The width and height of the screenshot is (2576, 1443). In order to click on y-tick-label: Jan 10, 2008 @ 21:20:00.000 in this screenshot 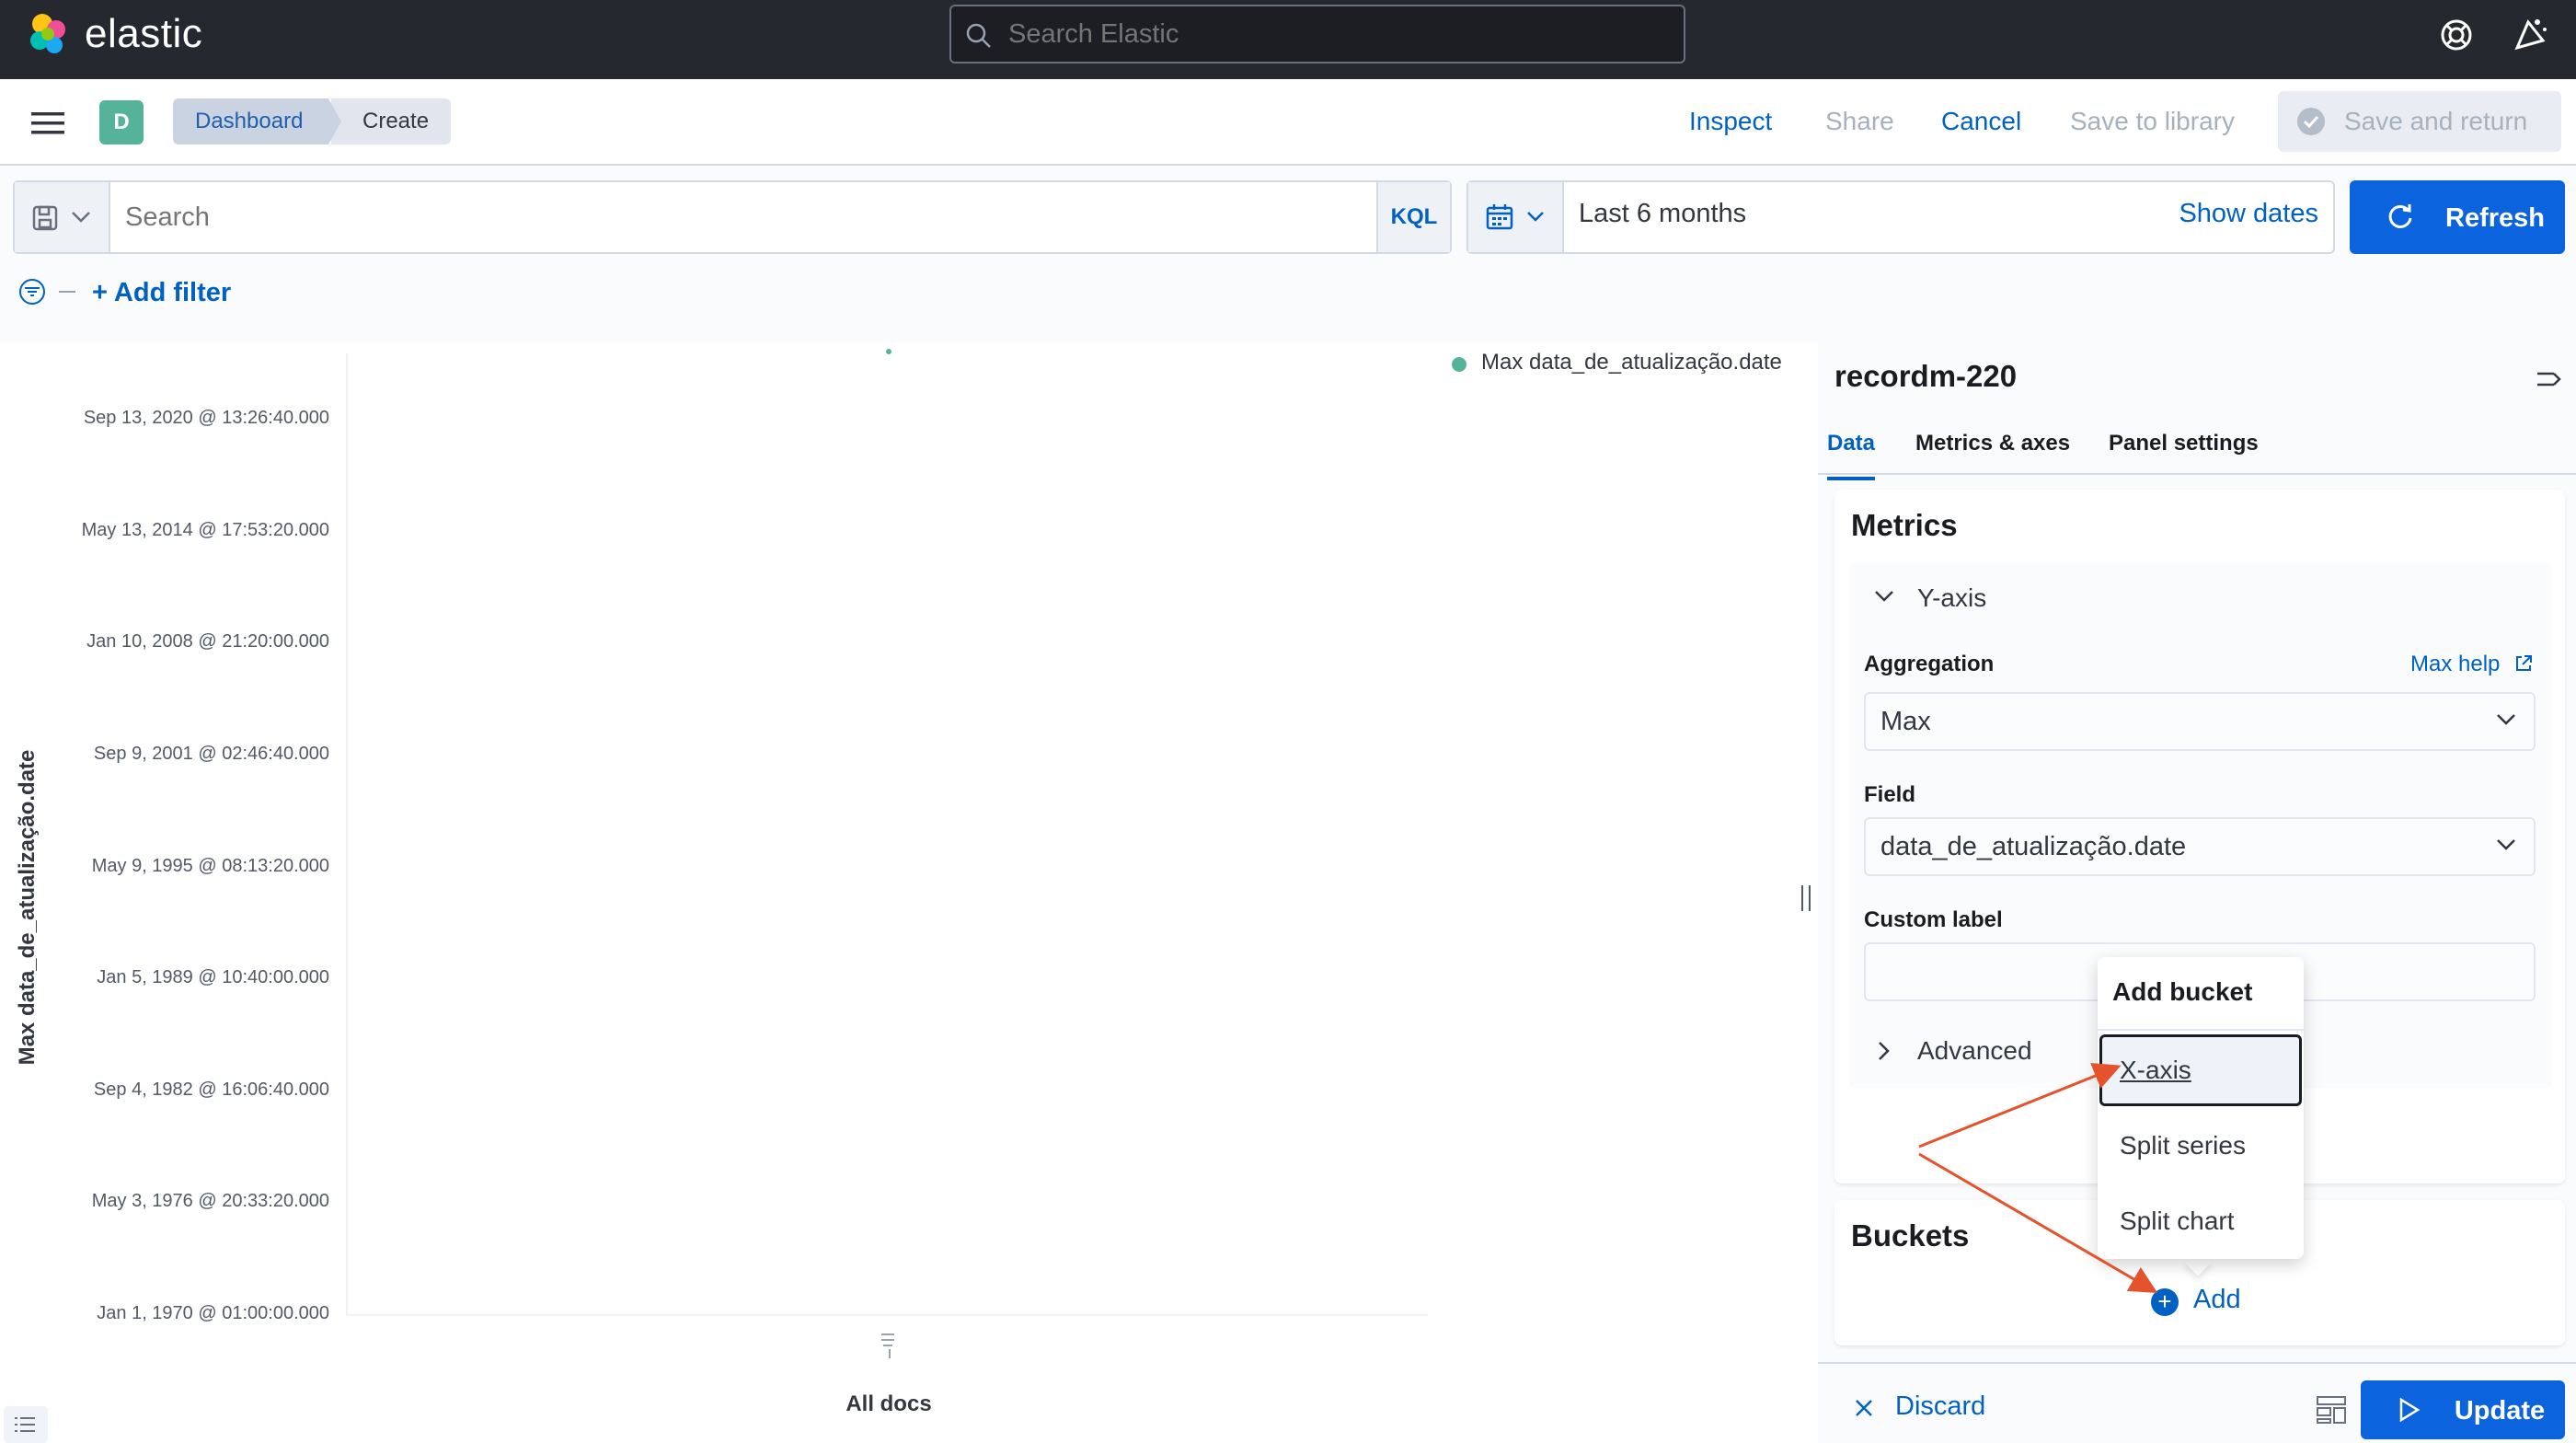, I will do `click(207, 641)`.